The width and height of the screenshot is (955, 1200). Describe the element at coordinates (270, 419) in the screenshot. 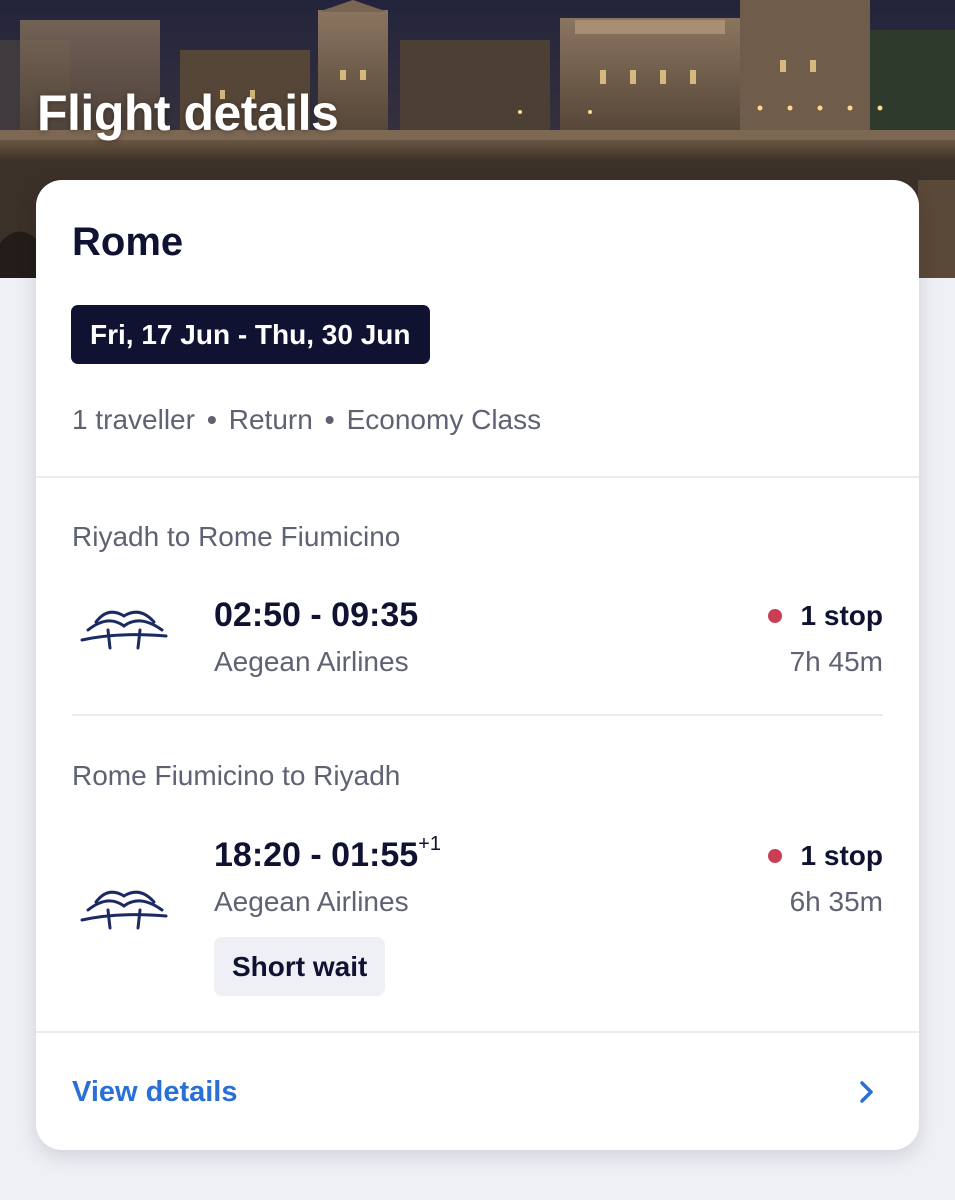

I see `trip-type: Return` at that location.